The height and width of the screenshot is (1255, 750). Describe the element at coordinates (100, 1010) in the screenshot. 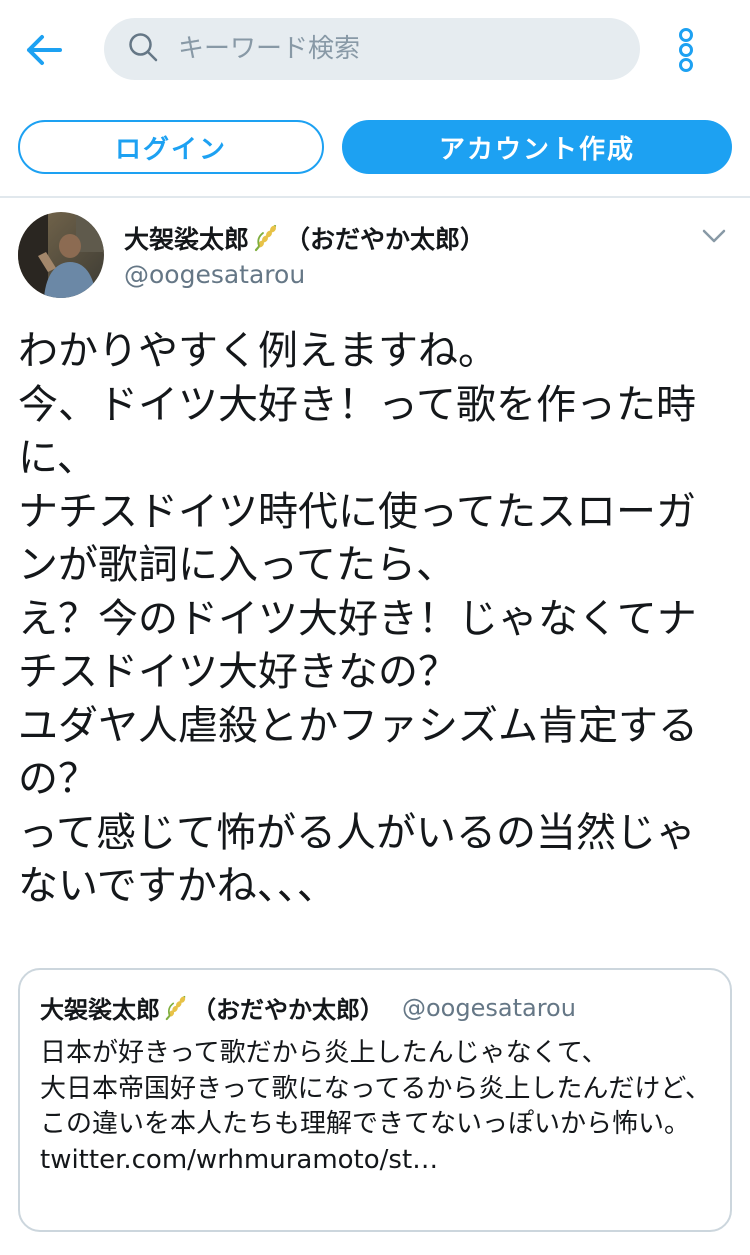

I see `quoted-display-name: 大袈裟太郎` at that location.